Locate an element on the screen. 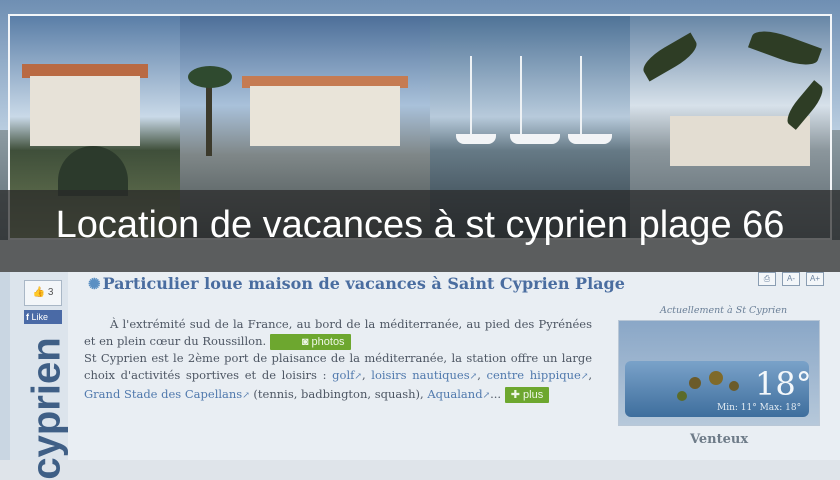 The width and height of the screenshot is (840, 480). vertical-brand-label: cyprien is located at coordinates (46, 408).